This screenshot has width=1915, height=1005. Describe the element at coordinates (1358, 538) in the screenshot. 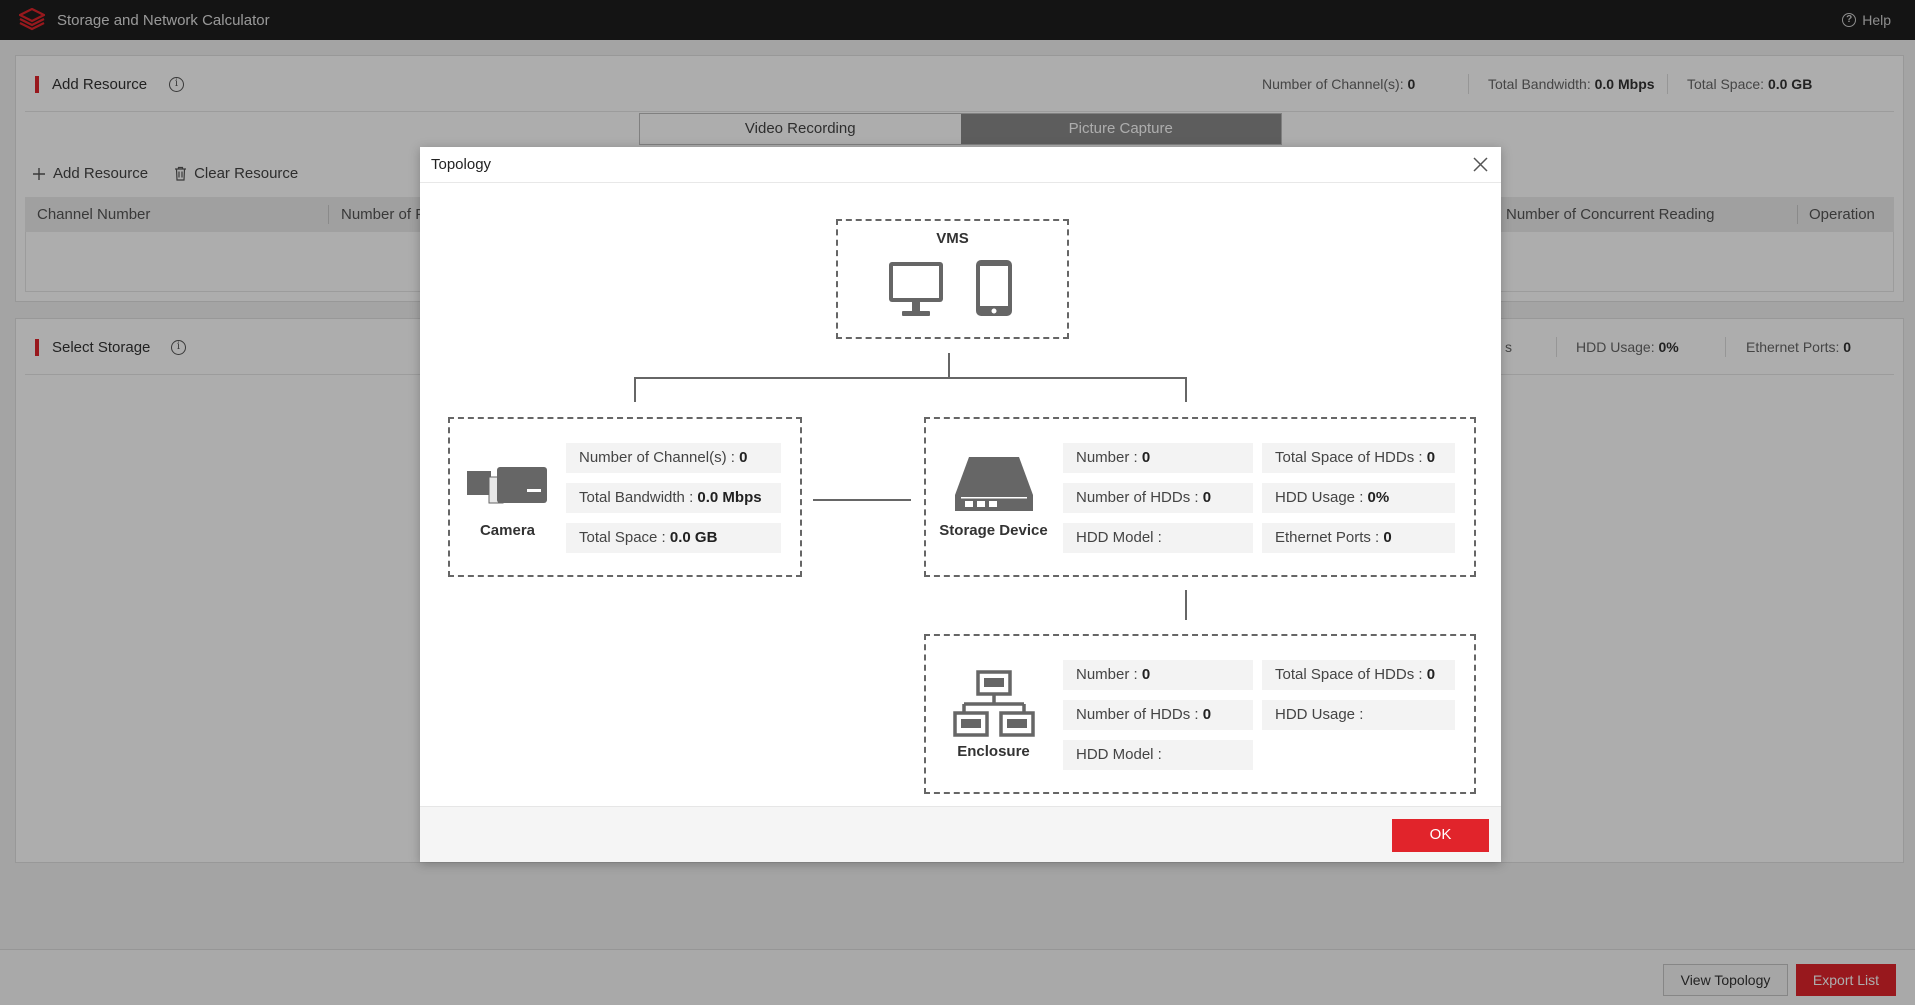

I see `storage-ethernet-field: Ethernet Ports : 0` at that location.